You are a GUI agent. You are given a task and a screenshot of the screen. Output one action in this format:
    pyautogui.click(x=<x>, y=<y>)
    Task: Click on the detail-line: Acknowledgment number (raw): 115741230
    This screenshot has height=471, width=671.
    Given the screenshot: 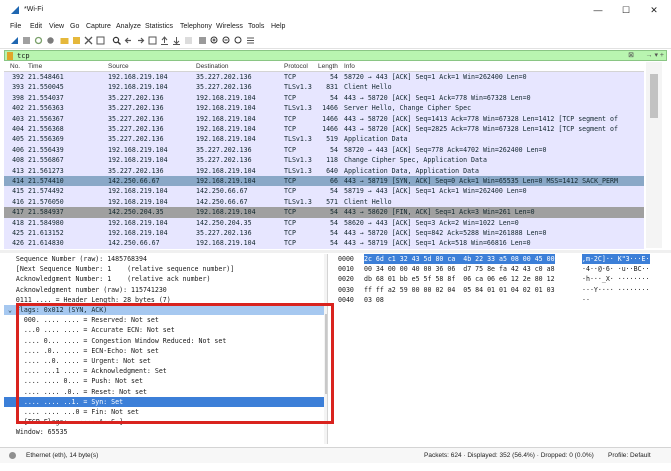 What is the action you would take?
    pyautogui.click(x=164, y=290)
    